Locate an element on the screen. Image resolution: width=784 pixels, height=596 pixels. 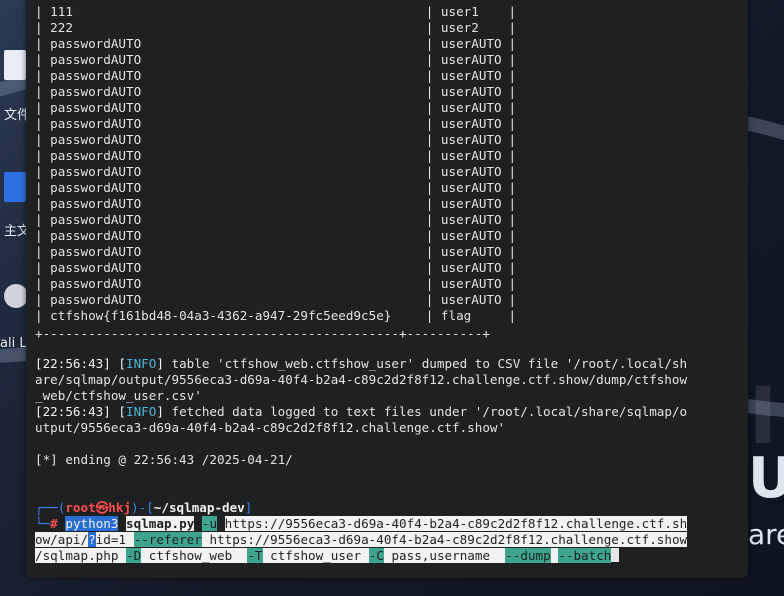
cmd-flag-C: -C is located at coordinates (376, 555).